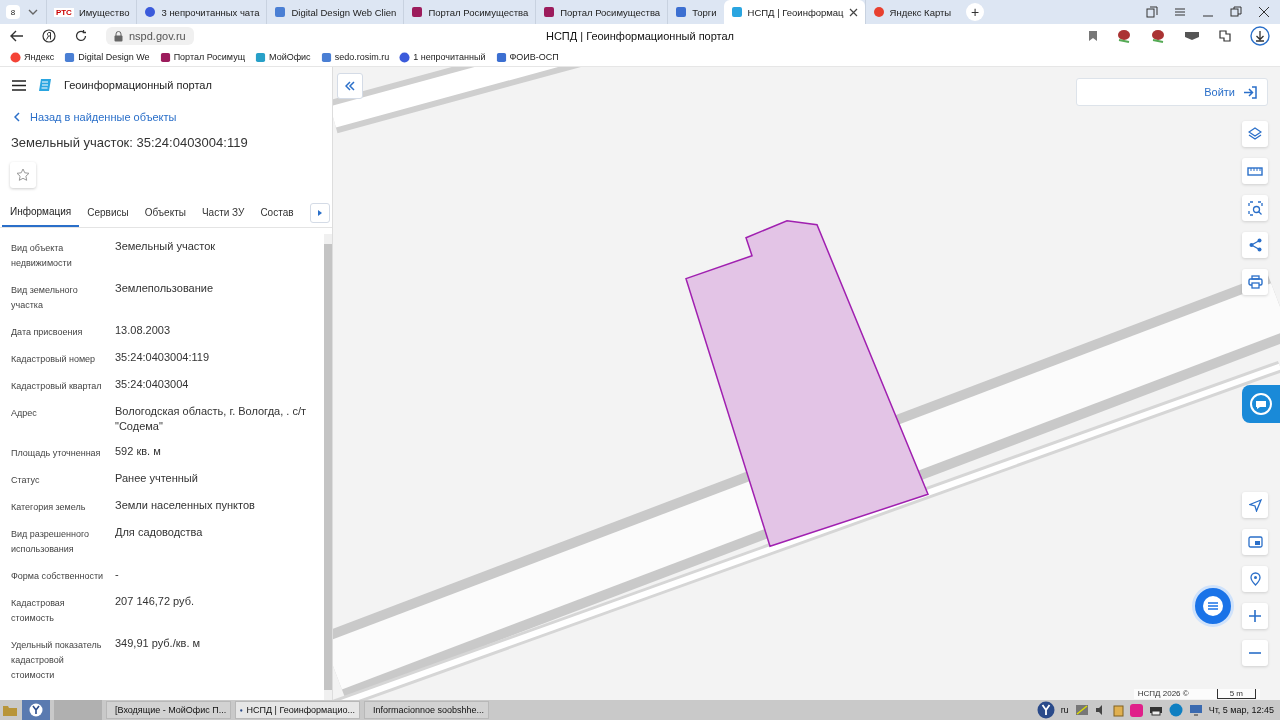 The width and height of the screenshot is (1280, 720). I want to click on browser-tab: 3 непрочитанных чата, so click(201, 12).